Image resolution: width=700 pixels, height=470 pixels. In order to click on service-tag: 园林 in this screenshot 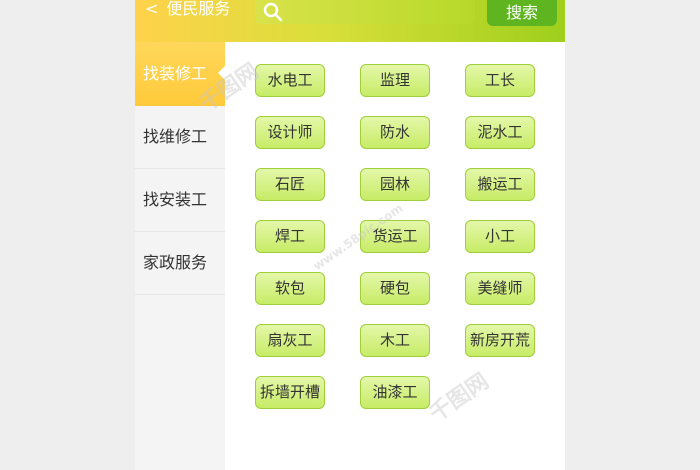, I will do `click(395, 184)`.